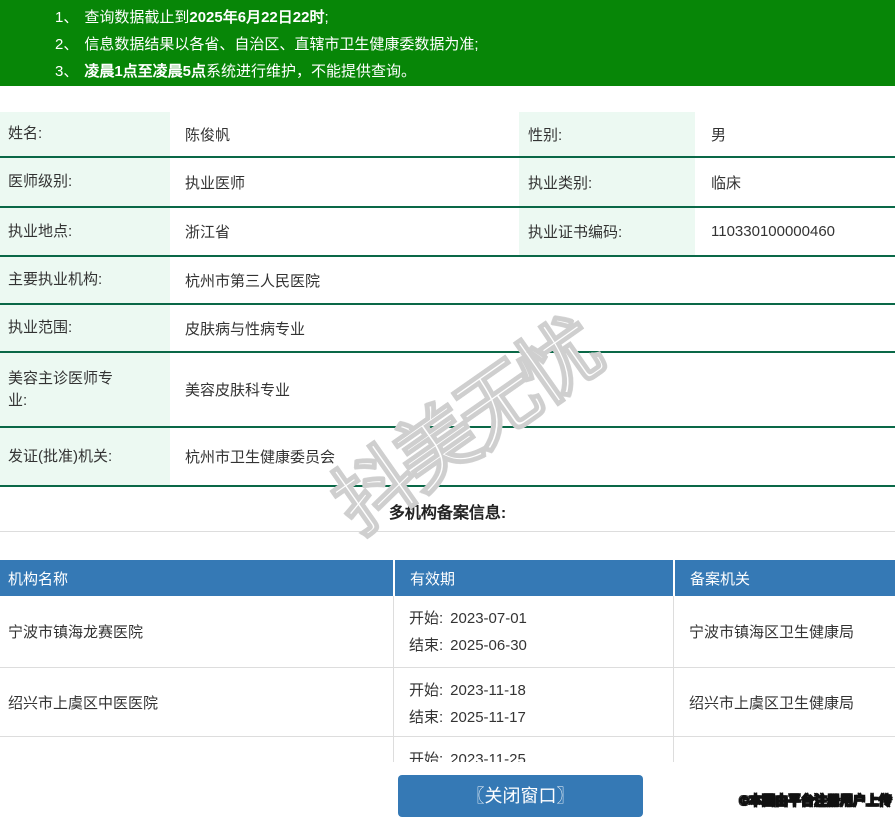 The height and width of the screenshot is (817, 895). Describe the element at coordinates (326, 17) in the screenshot. I see `notice-text: ;` at that location.